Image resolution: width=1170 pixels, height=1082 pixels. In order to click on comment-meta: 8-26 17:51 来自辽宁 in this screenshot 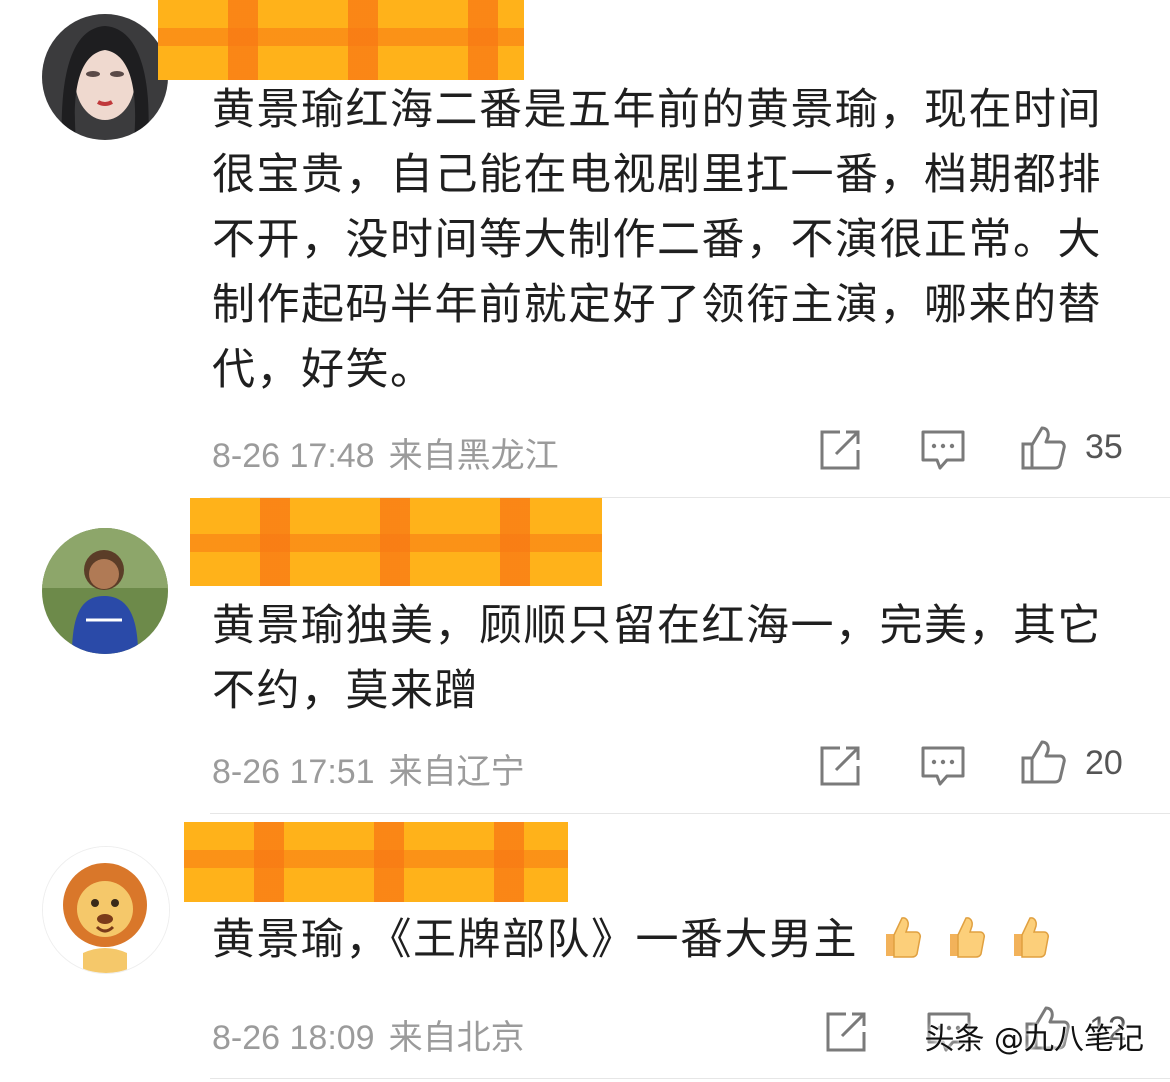, I will do `click(368, 768)`.